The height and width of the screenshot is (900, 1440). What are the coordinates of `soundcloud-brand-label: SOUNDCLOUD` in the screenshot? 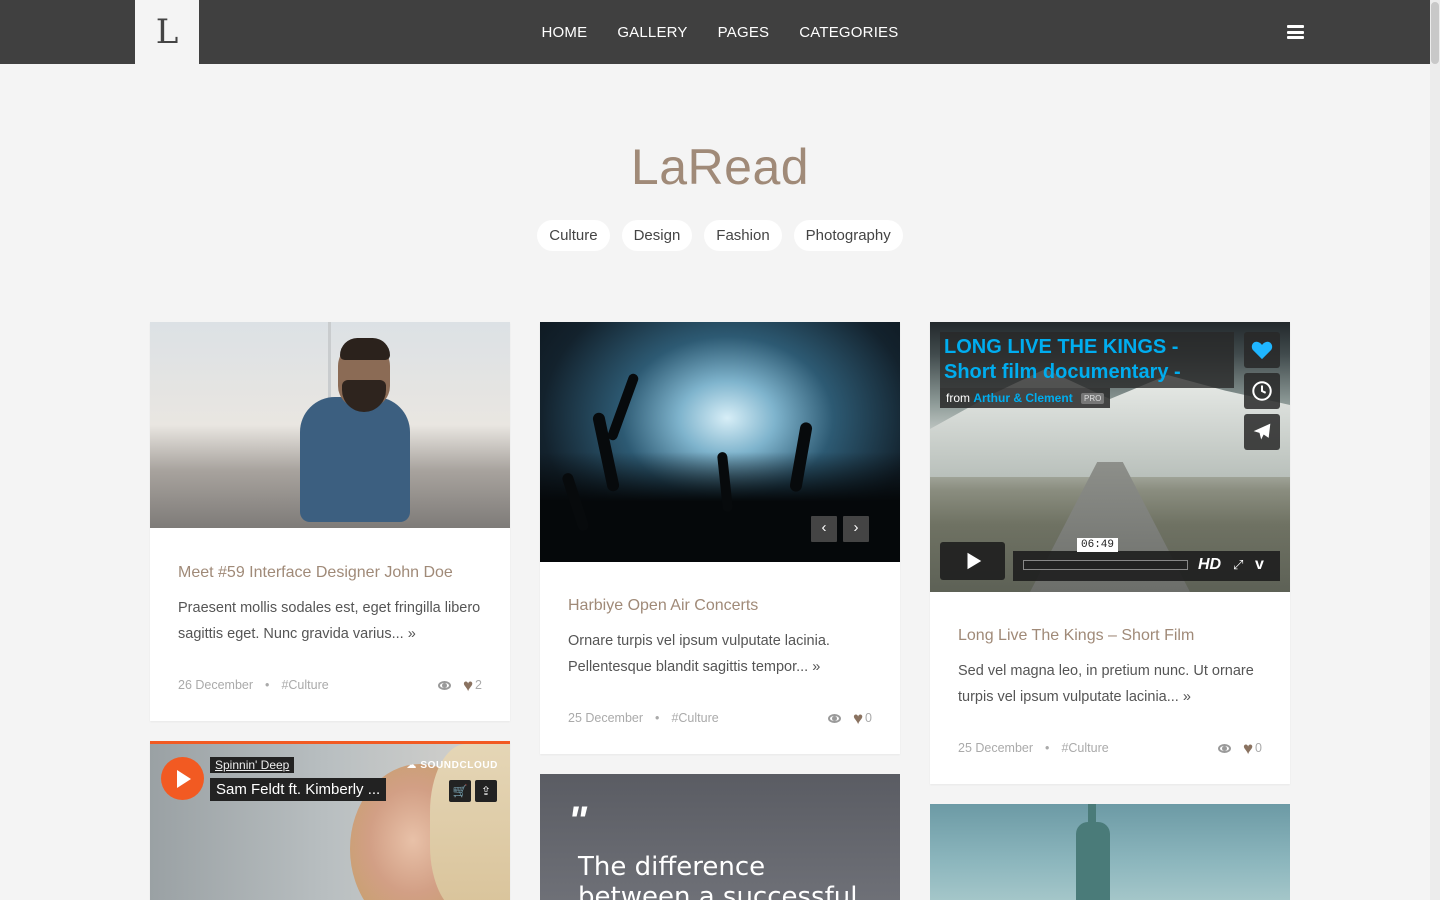 It's located at (459, 765).